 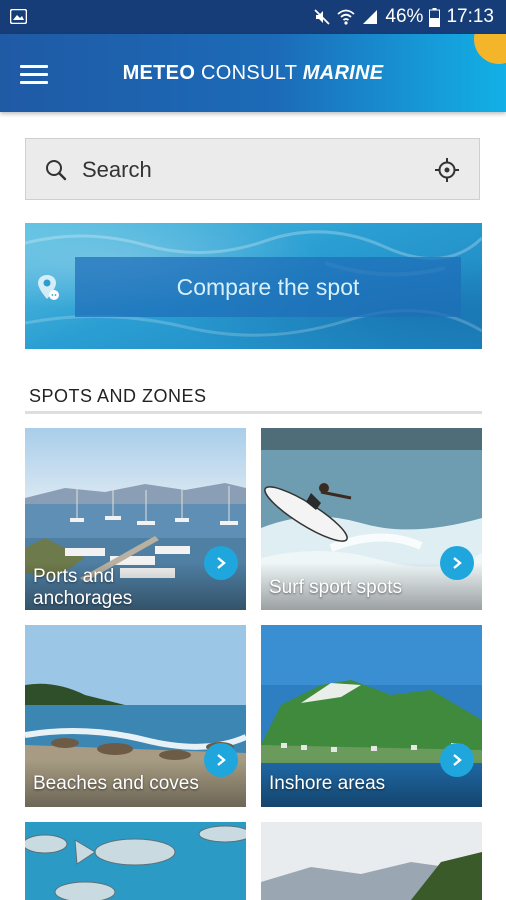 I want to click on tile-surf-sport-spots: Surf sport spots, so click(x=371, y=519).